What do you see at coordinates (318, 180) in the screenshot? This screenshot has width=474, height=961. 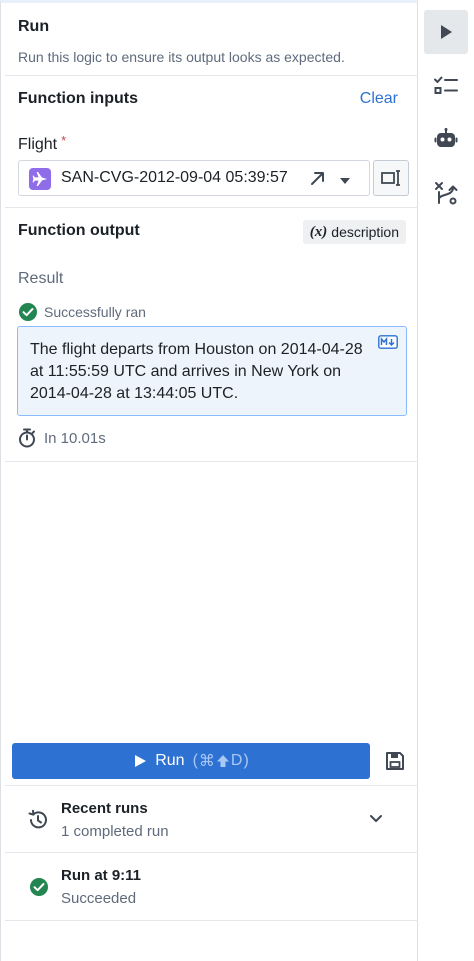 I see `open-object-icon` at bounding box center [318, 180].